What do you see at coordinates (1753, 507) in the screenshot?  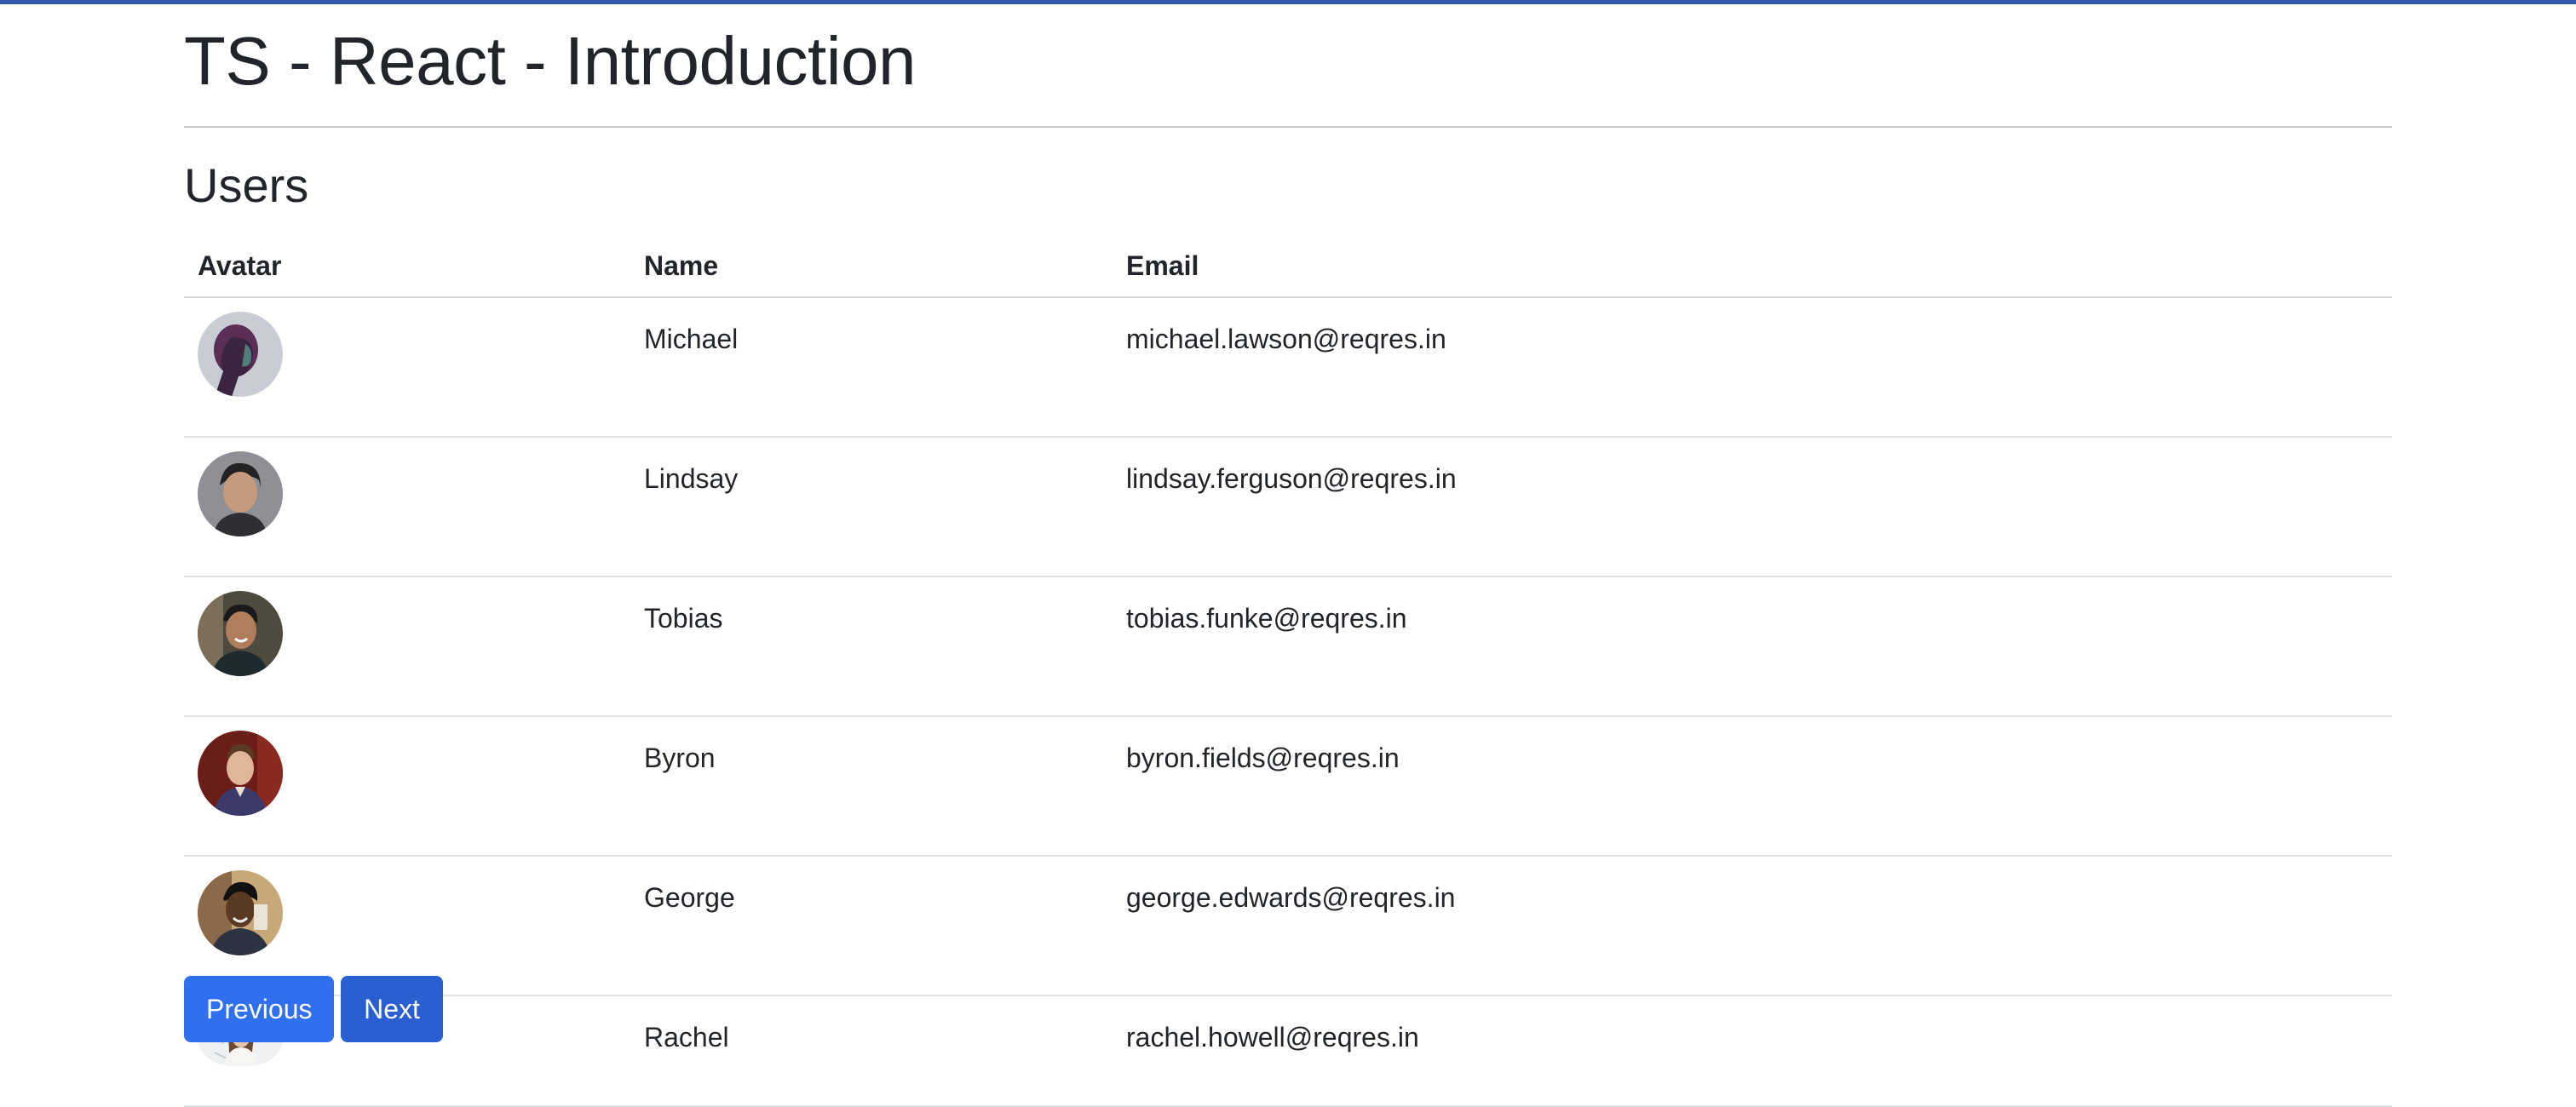 I see `user-email: lindsay.ferguson@reqres.in` at bounding box center [1753, 507].